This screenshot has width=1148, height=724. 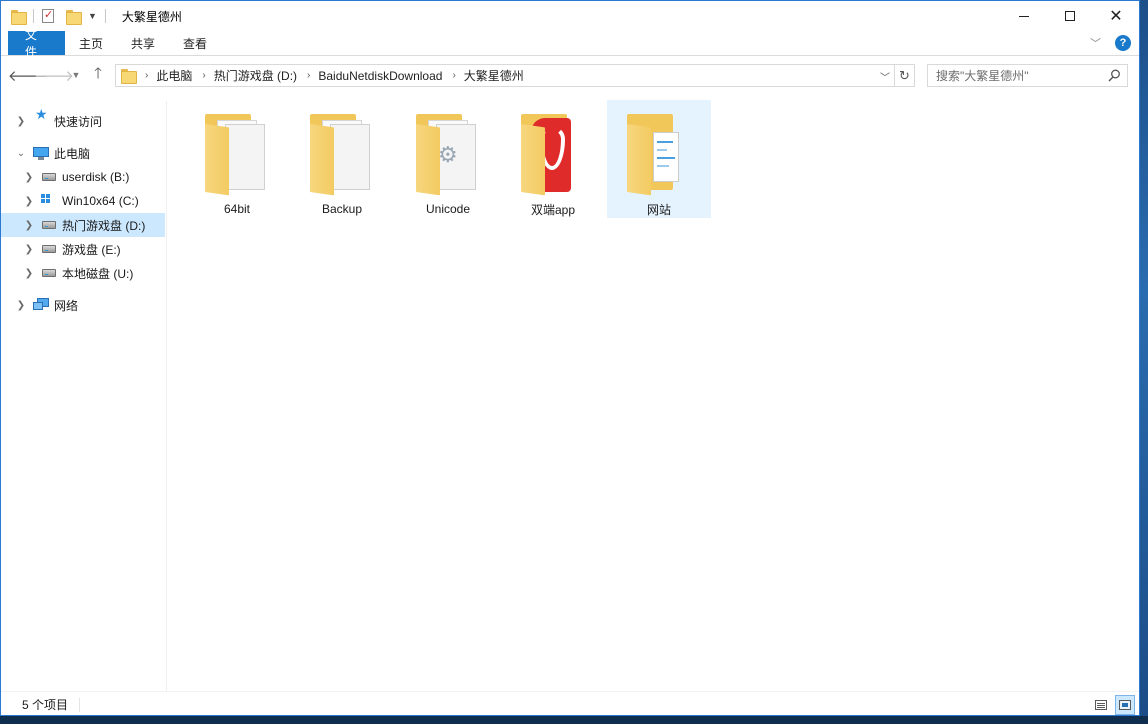 I want to click on folder-item-website: 网站, so click(x=659, y=159).